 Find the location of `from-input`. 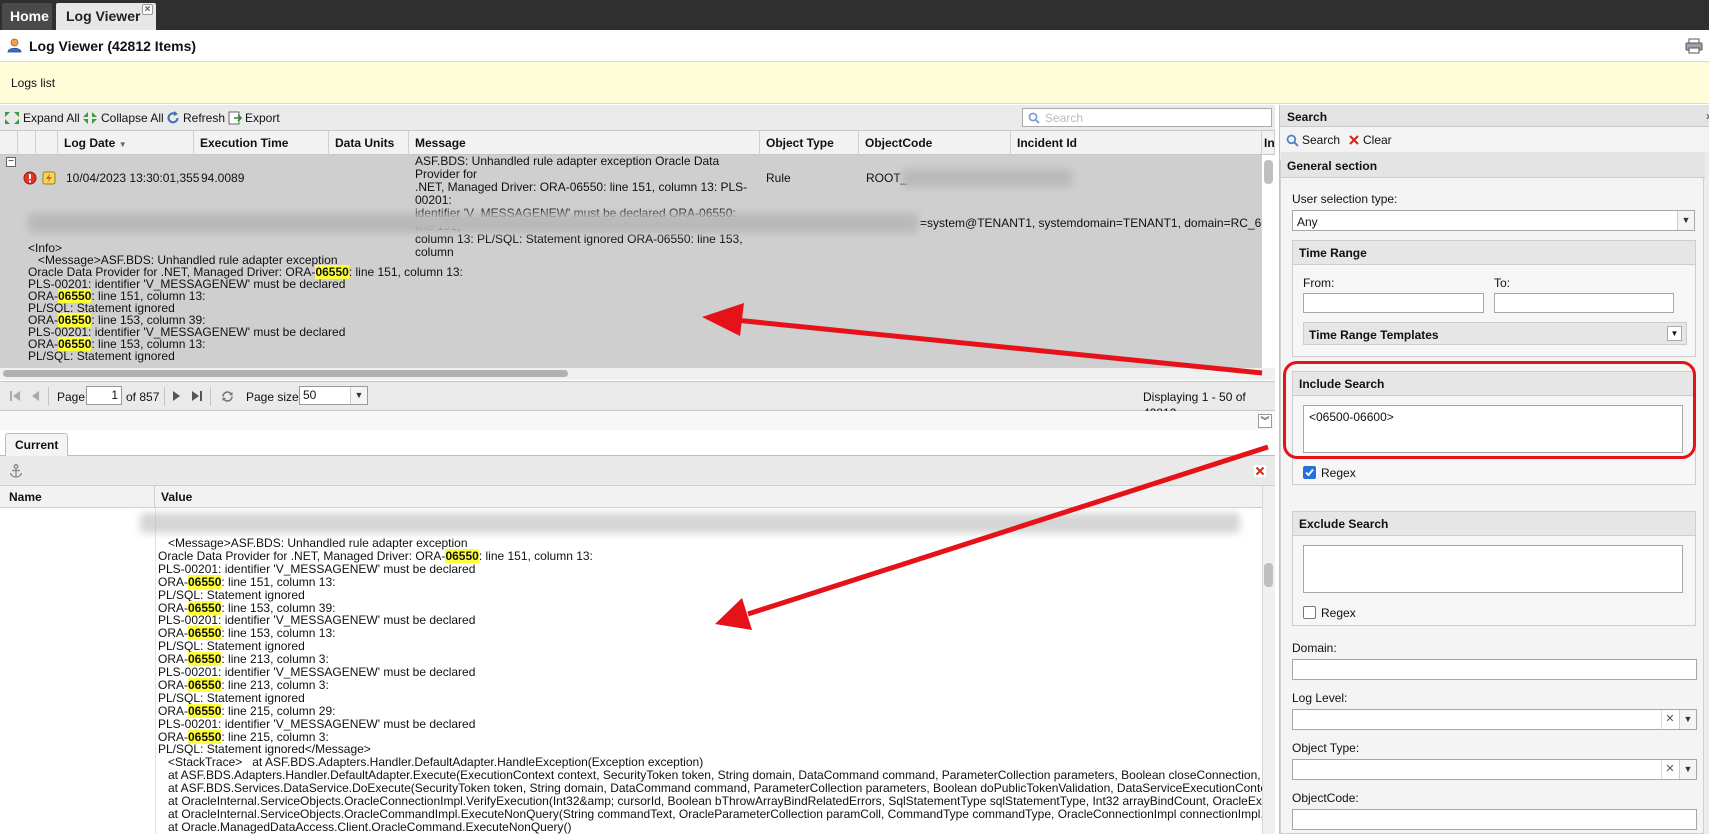

from-input is located at coordinates (1393, 303).